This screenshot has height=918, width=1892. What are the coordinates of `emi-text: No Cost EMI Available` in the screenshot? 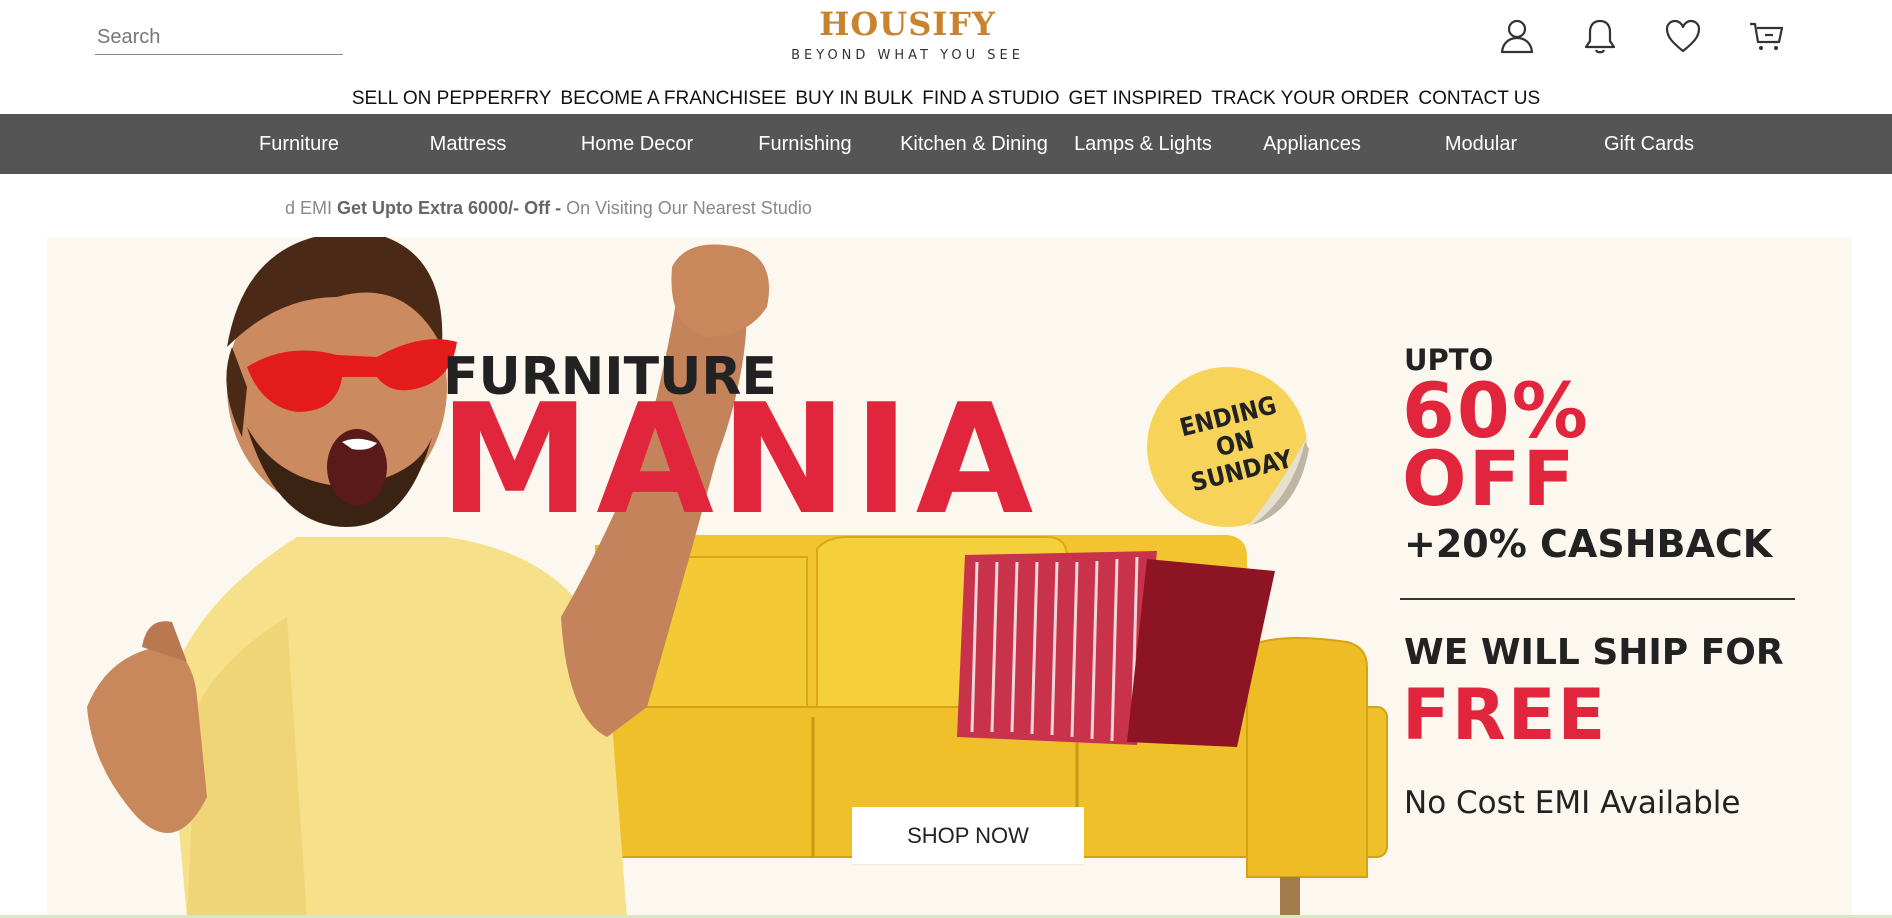 It's located at (1572, 803).